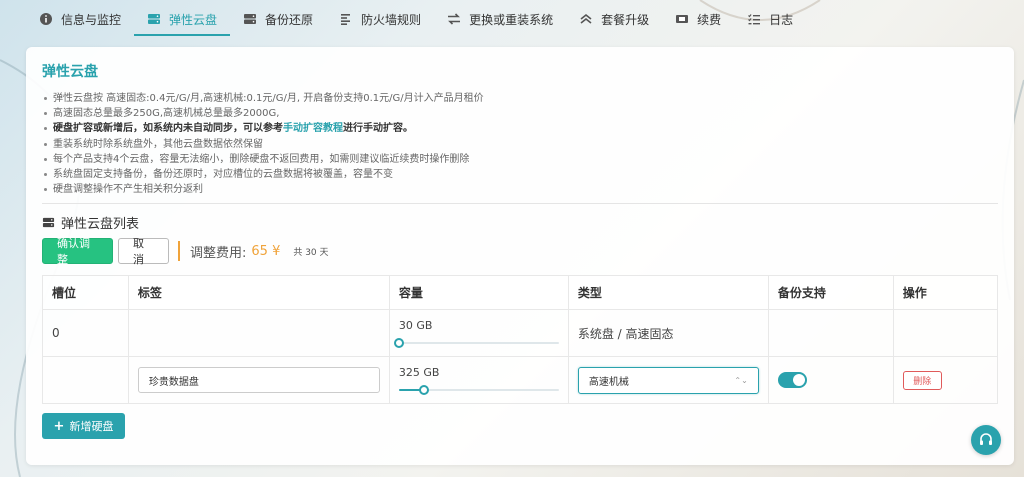  I want to click on log-icon, so click(754, 19).